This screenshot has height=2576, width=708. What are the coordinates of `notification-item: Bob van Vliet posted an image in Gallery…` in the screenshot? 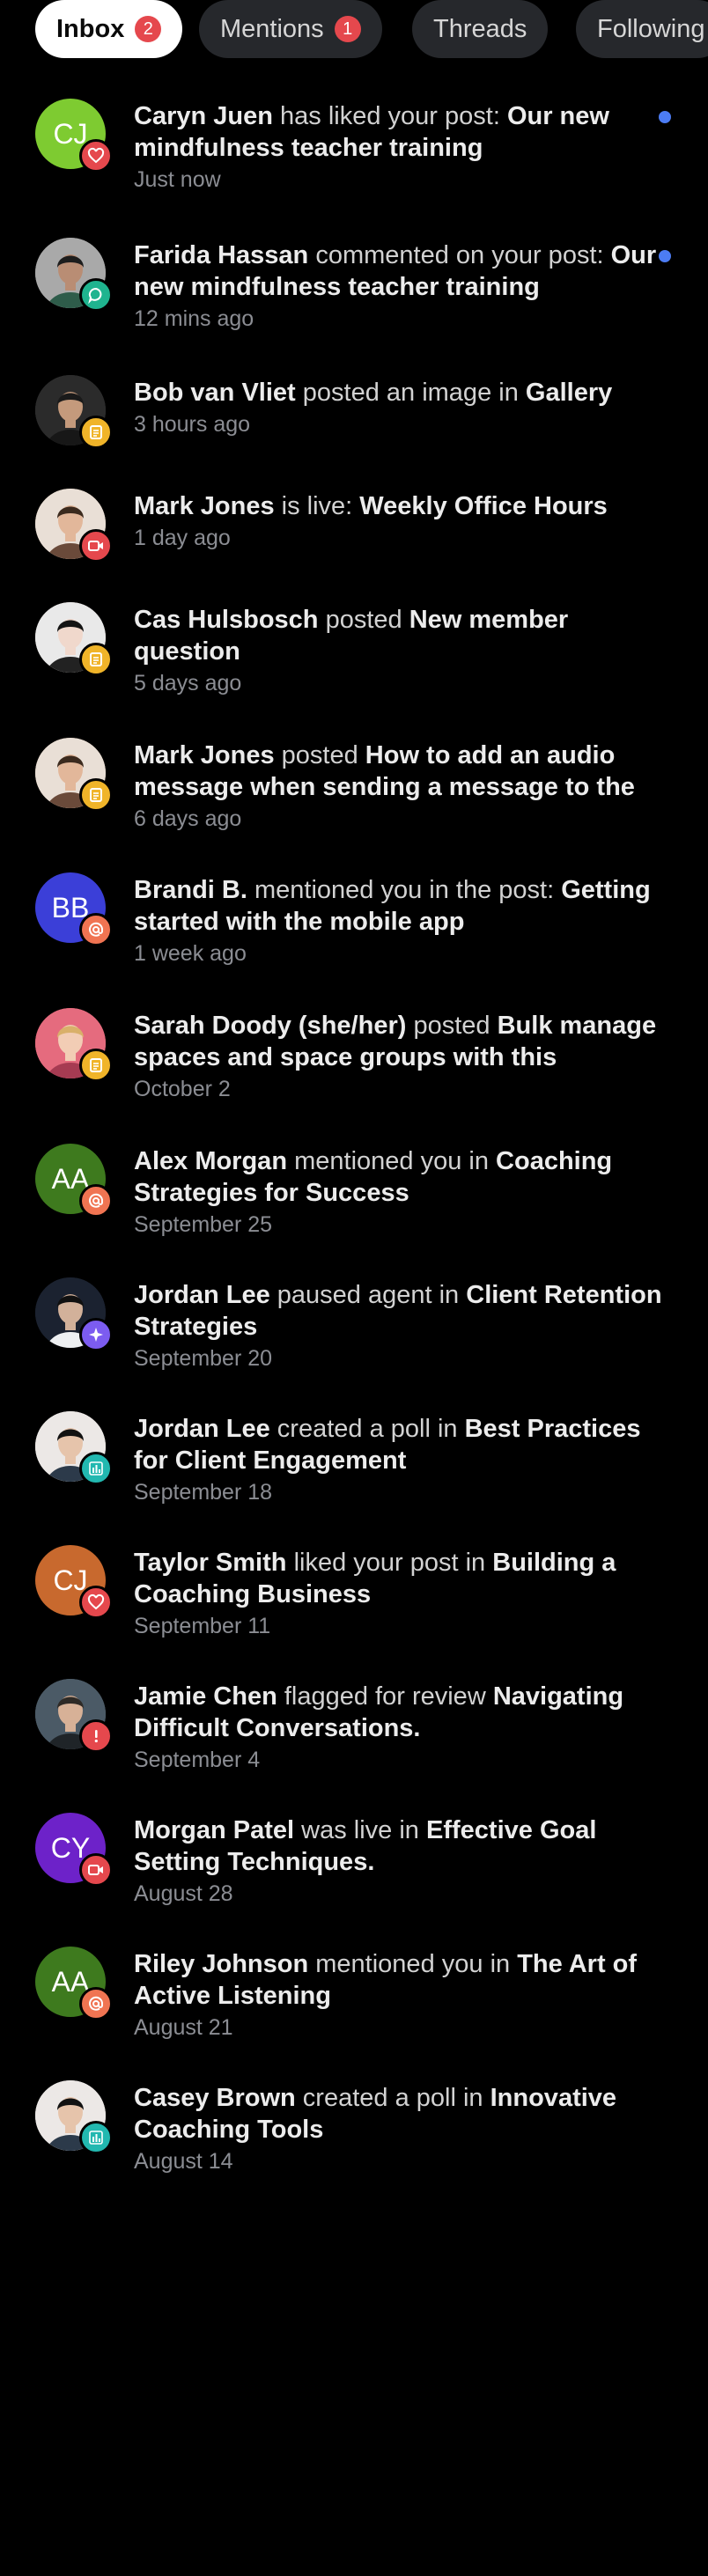 It's located at (354, 432).